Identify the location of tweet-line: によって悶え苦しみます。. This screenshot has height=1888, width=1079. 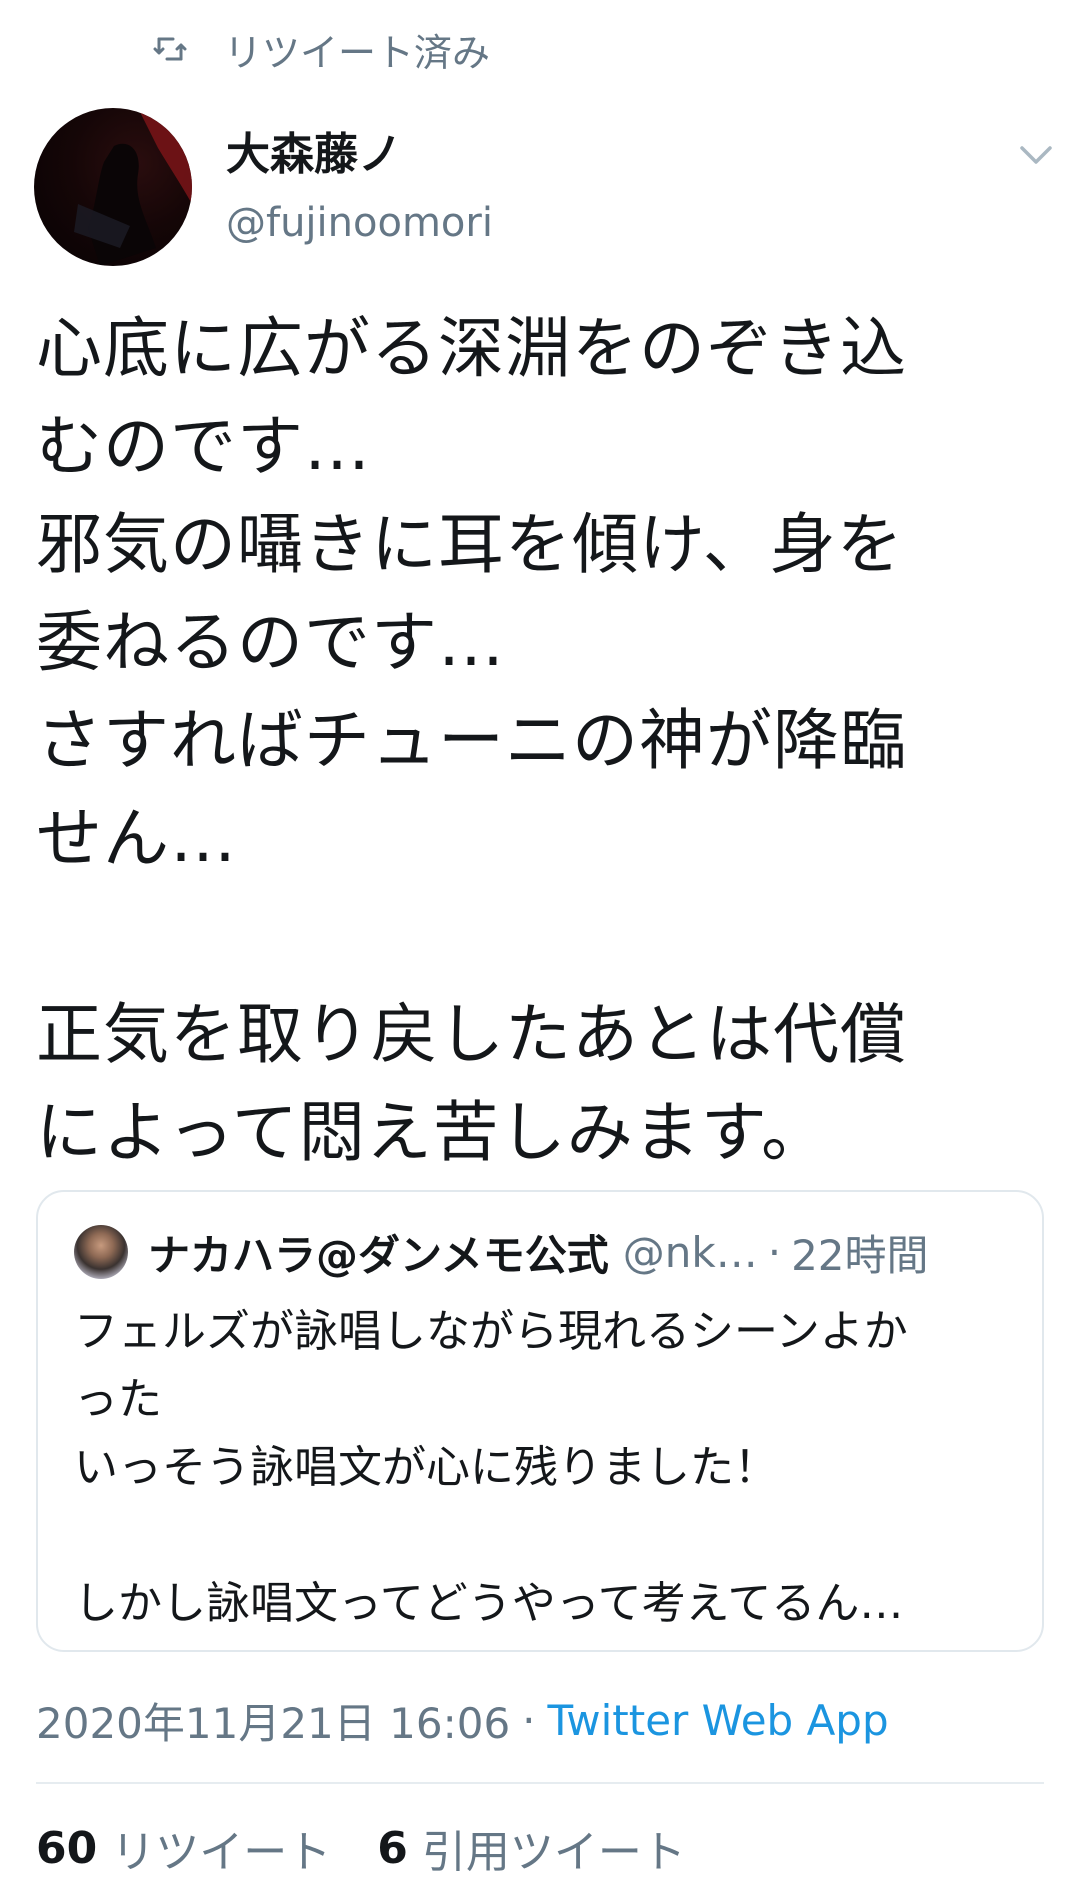
(432, 1132).